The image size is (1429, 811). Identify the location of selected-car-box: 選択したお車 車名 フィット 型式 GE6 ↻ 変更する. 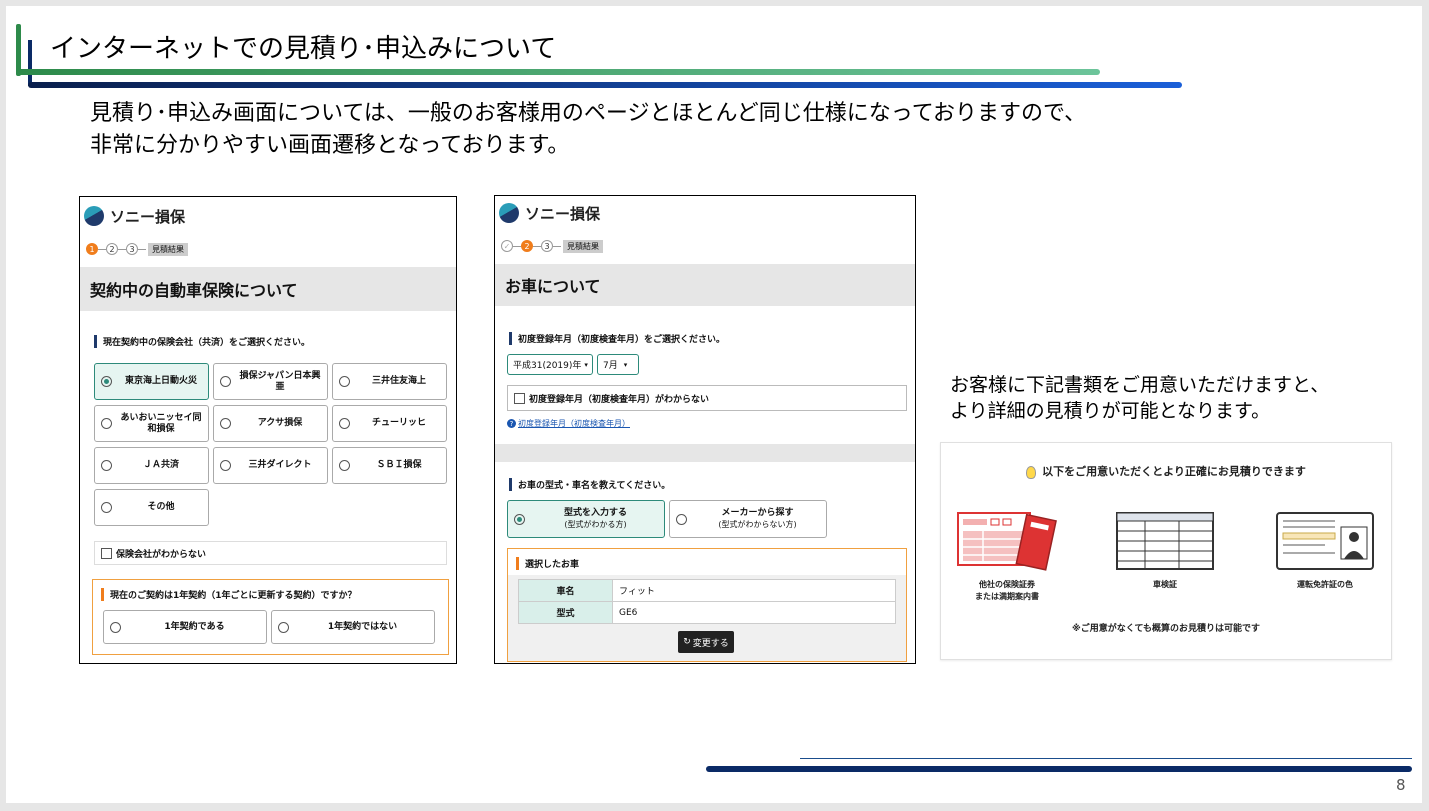
(707, 605).